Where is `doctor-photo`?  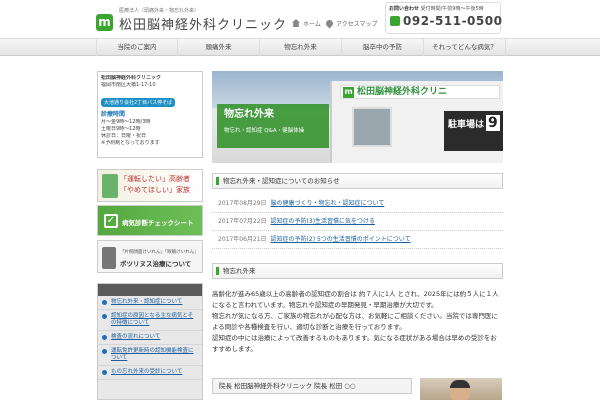
doctor-photo is located at coordinates (461, 389).